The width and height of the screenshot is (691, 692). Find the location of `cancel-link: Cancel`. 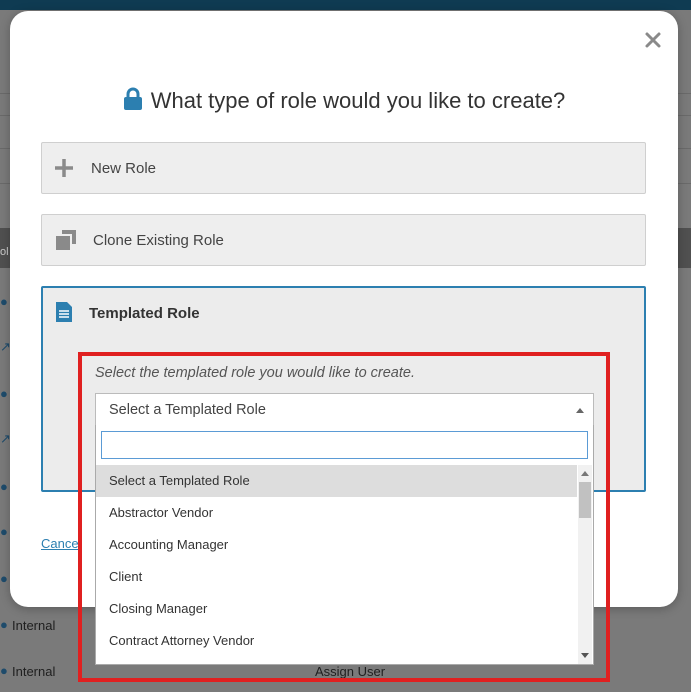

cancel-link: Cancel is located at coordinates (62, 543).